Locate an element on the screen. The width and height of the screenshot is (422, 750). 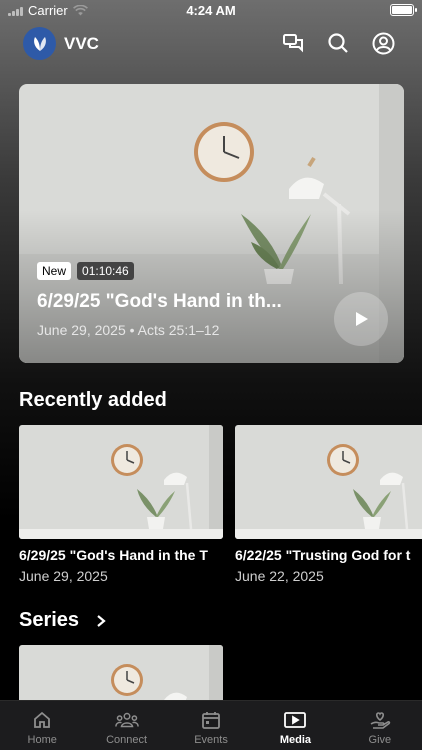
play-button is located at coordinates (361, 319).